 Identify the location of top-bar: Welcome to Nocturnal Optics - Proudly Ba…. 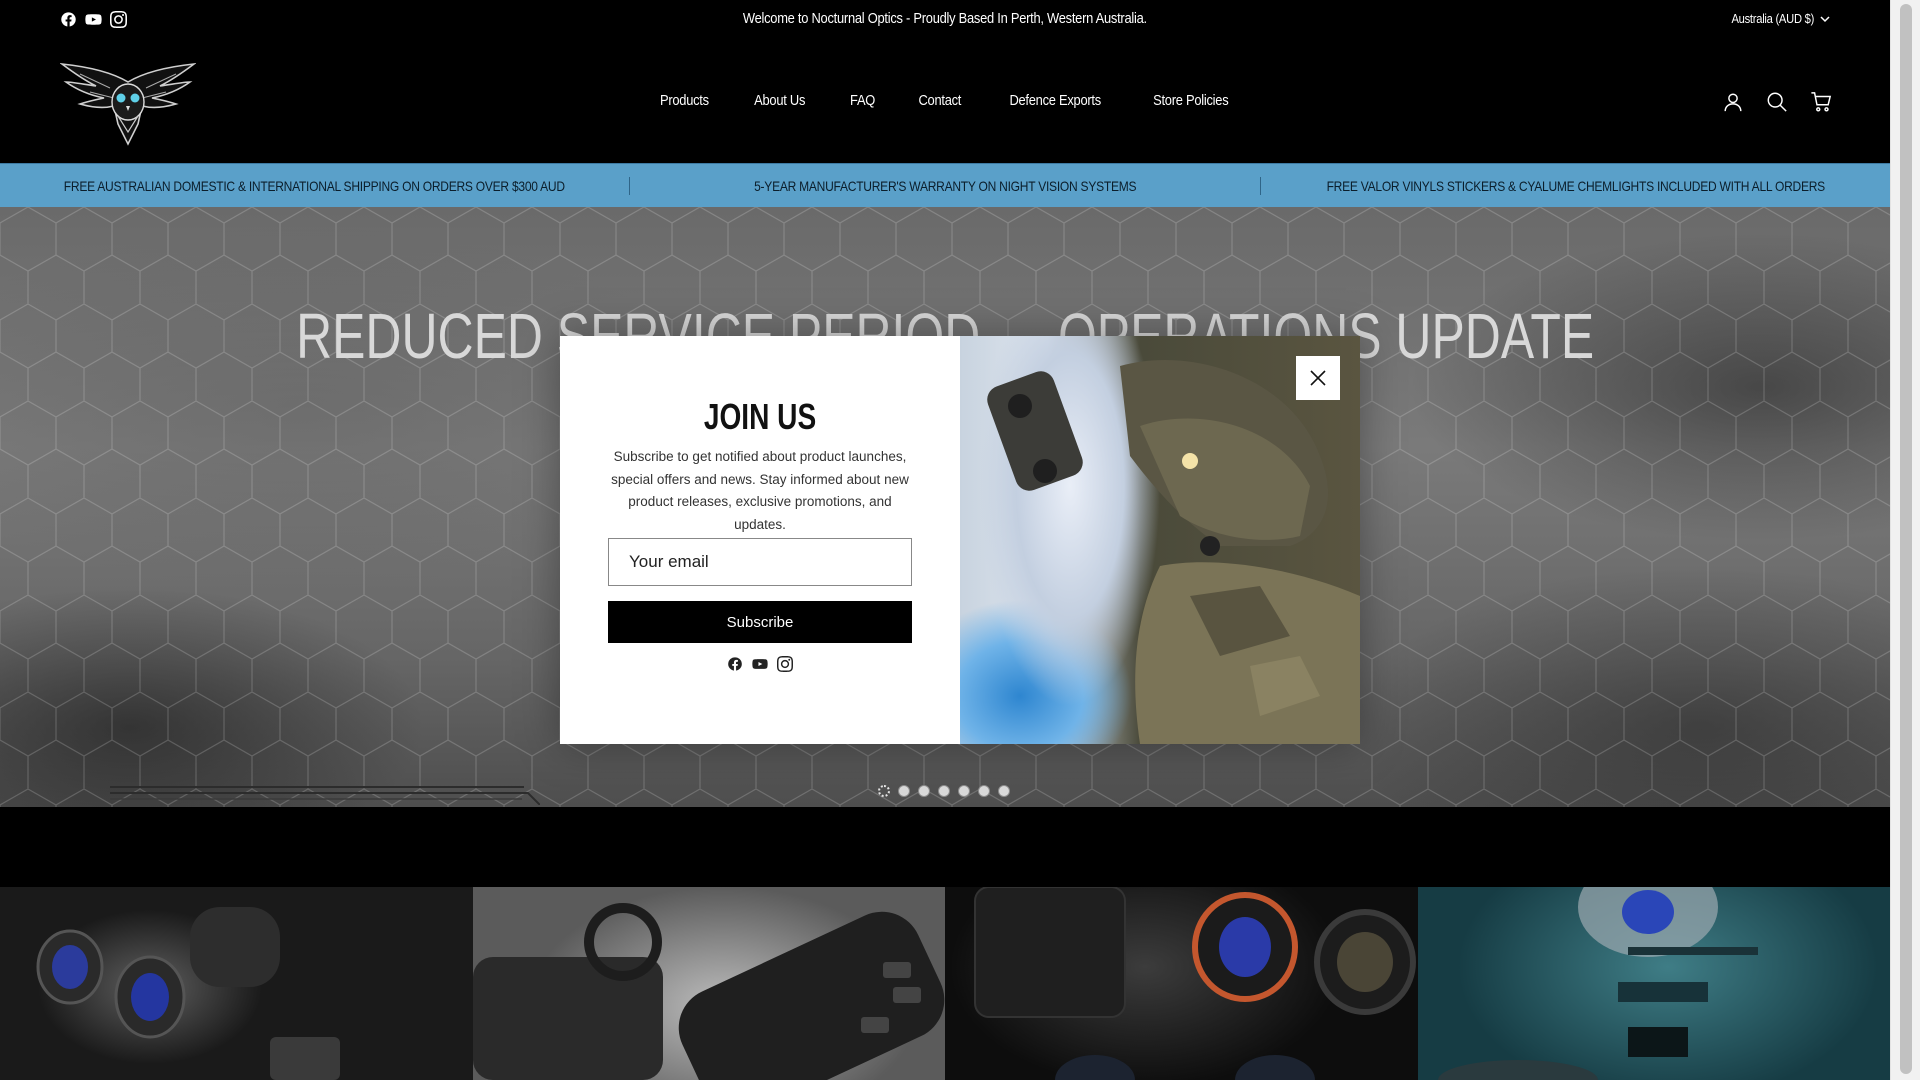
(945, 21).